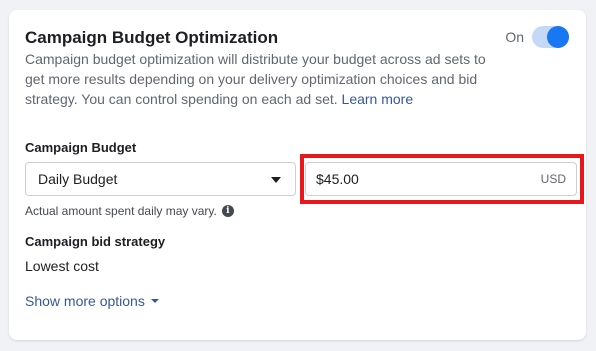 This screenshot has width=596, height=351. What do you see at coordinates (95, 241) in the screenshot?
I see `bid-strategy-label: Campaign bid strategy` at bounding box center [95, 241].